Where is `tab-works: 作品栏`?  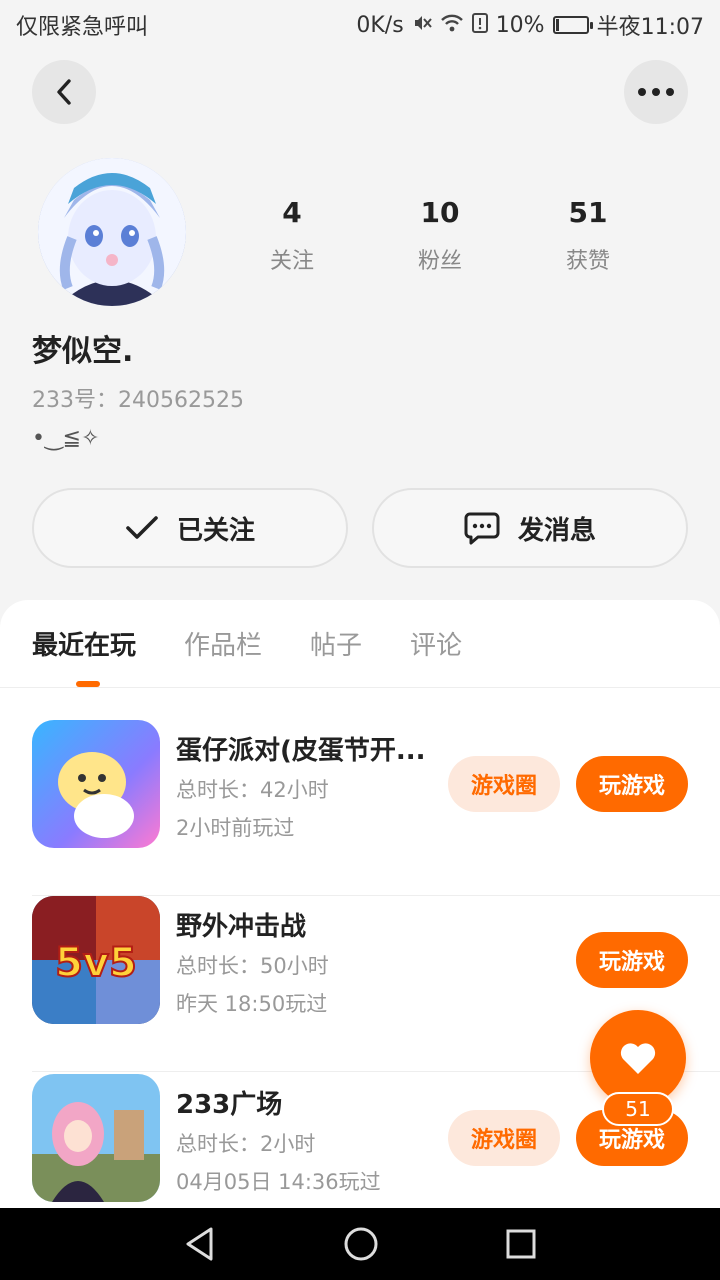
tab-works: 作品栏 is located at coordinates (223, 643).